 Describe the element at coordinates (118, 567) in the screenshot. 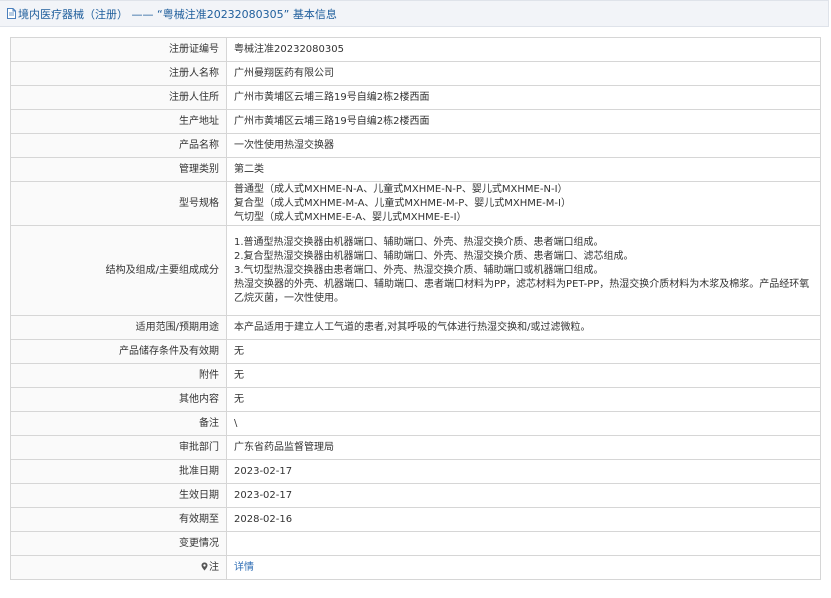

I see `field-label-note: 注` at that location.